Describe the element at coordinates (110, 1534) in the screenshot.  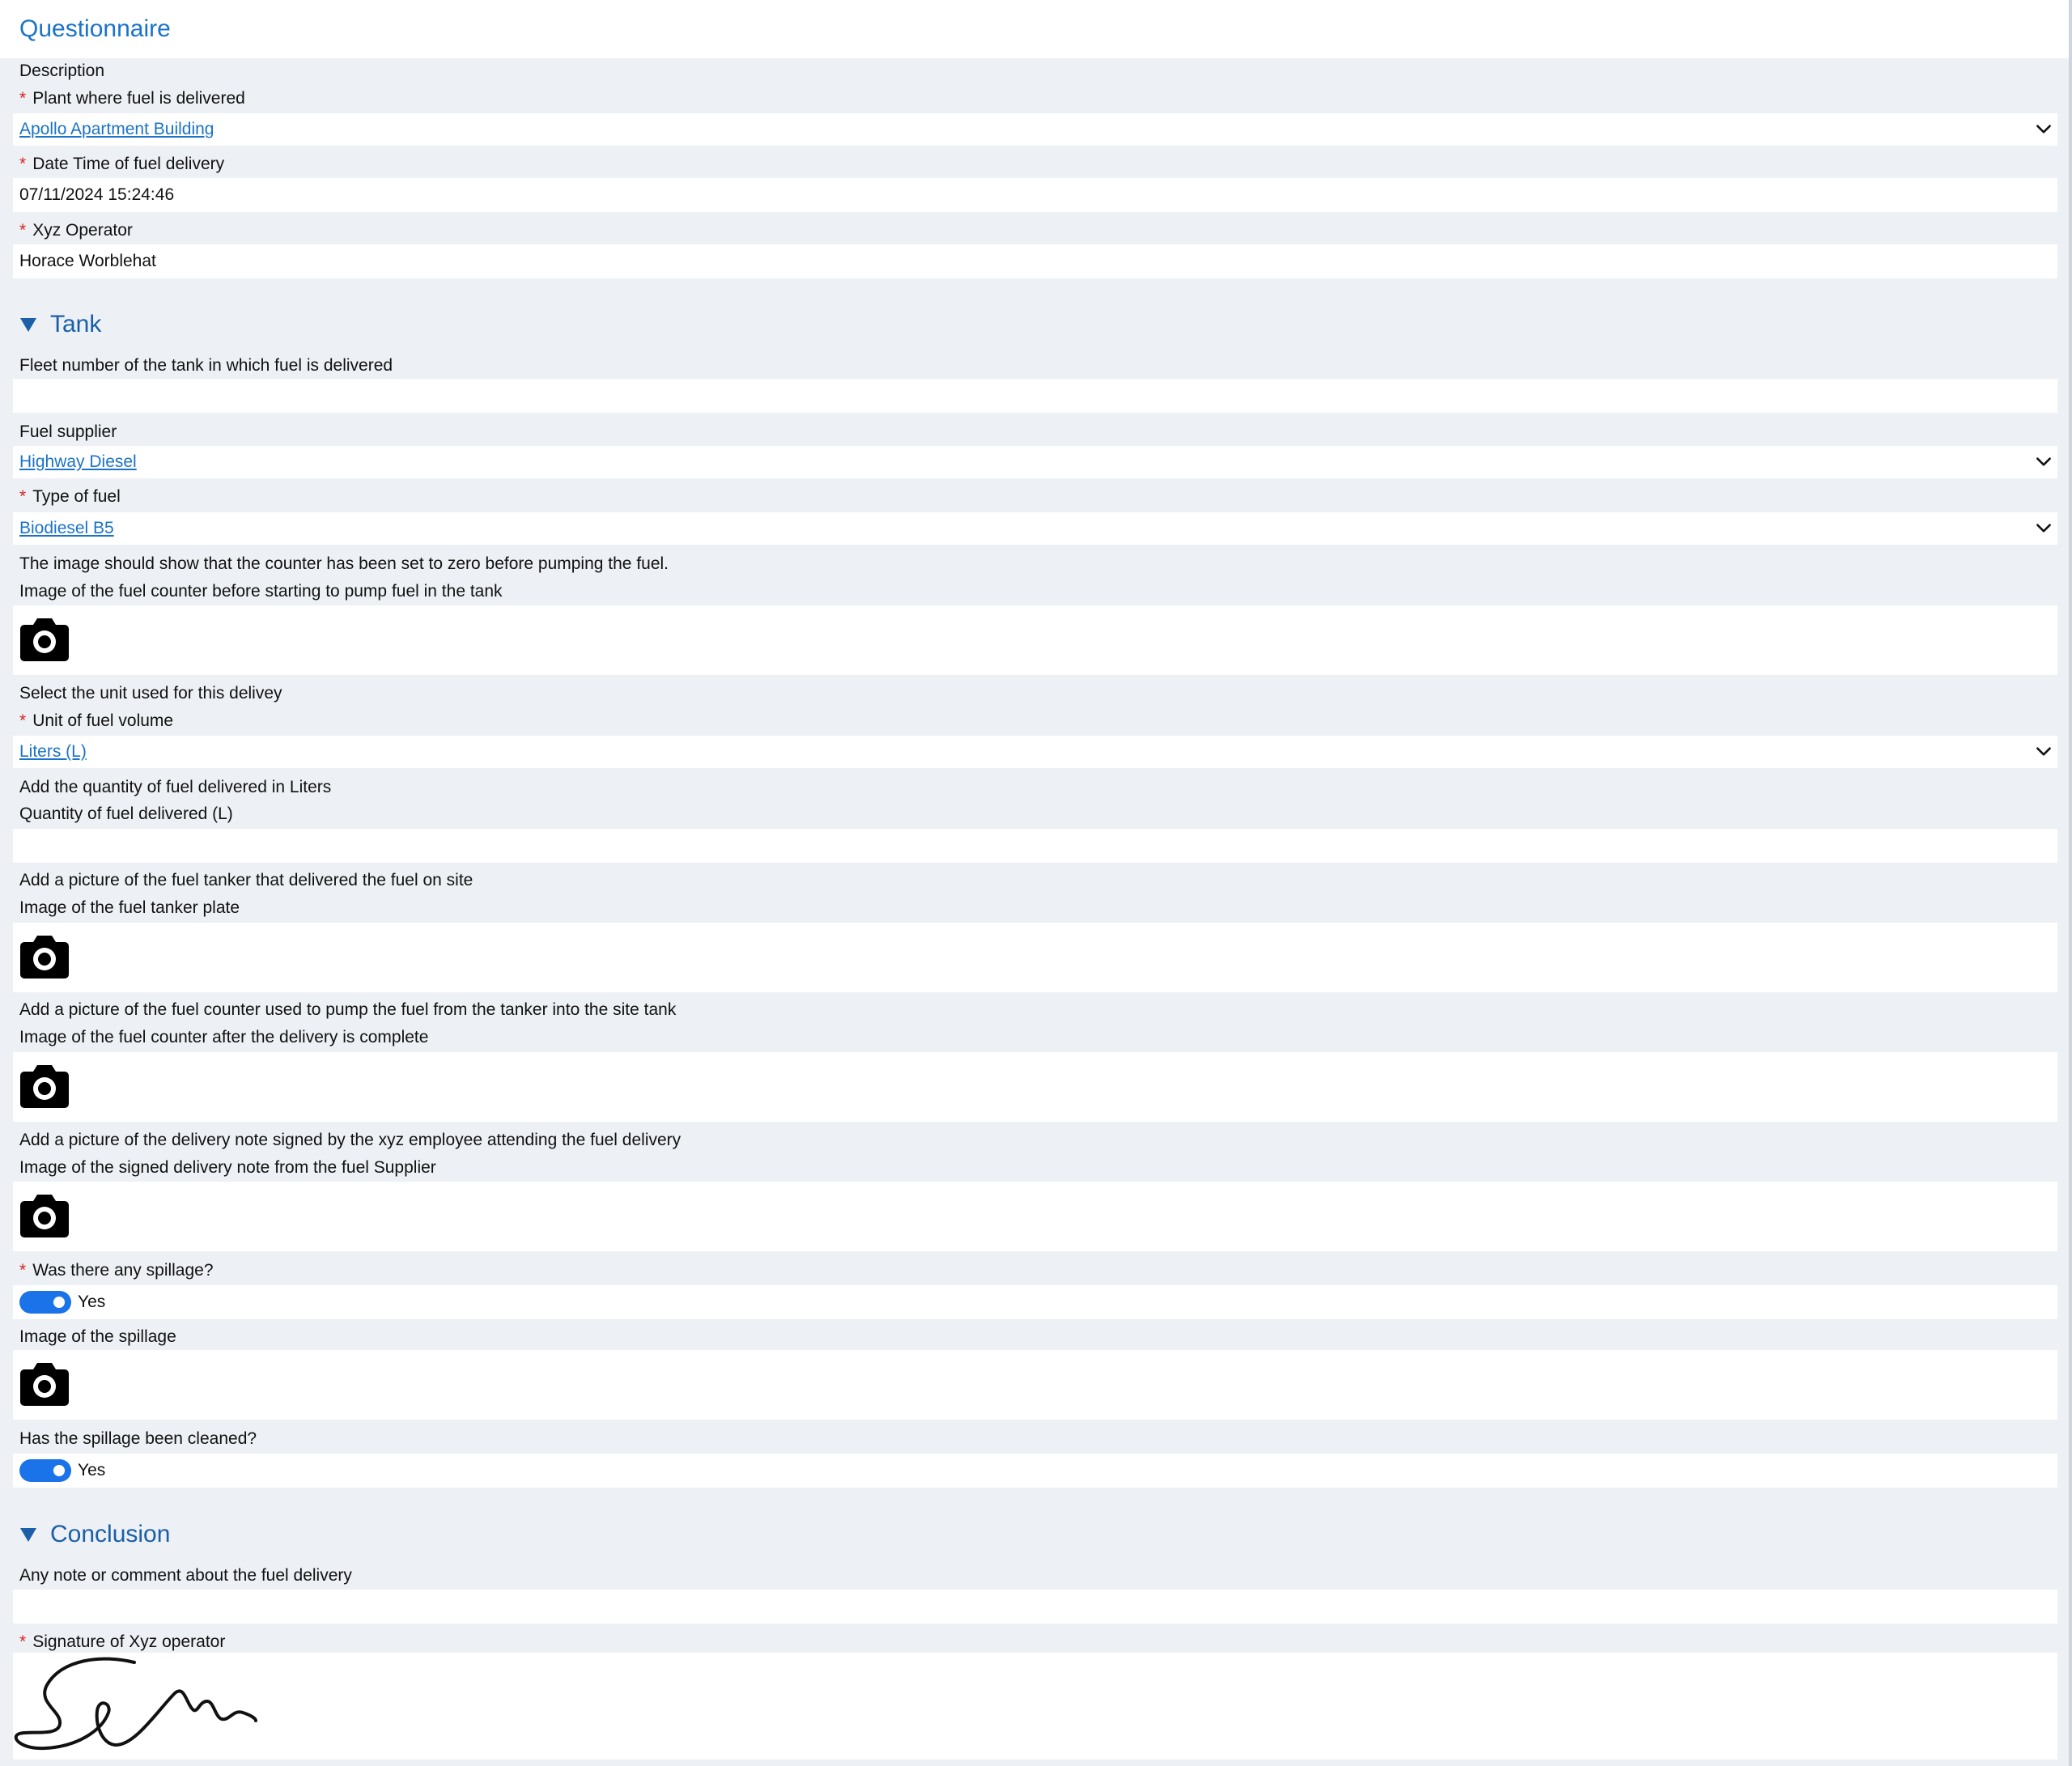
I see `conclusion-section-title: Conclusion` at that location.